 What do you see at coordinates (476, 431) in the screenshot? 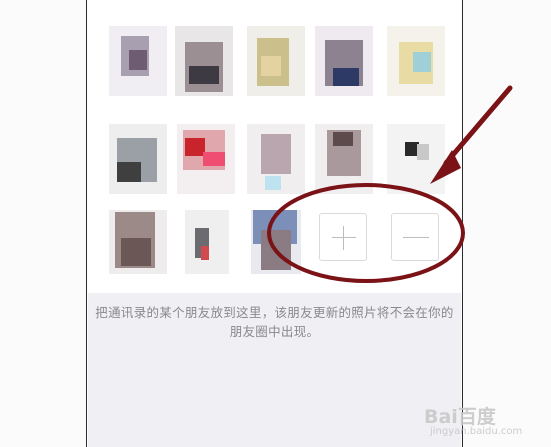
I see `watermark-domain: jingyan.baidu.com` at bounding box center [476, 431].